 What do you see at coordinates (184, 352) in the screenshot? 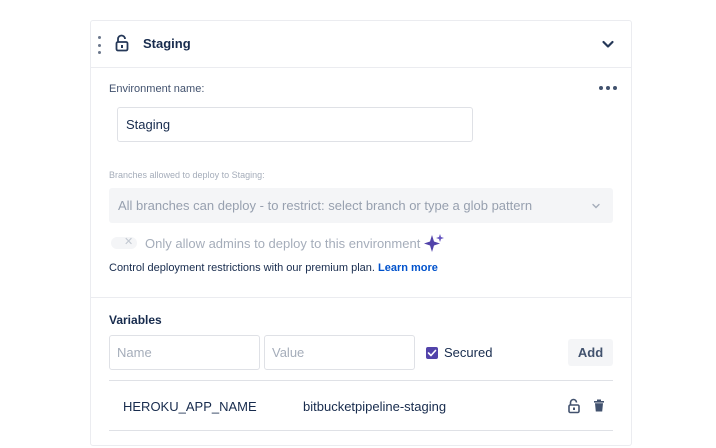
I see `variable-name-input: Name` at bounding box center [184, 352].